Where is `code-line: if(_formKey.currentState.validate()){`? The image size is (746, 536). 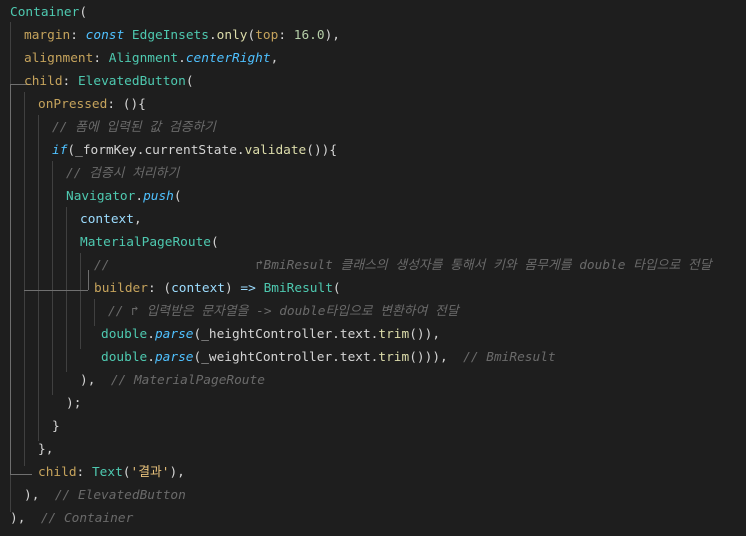
code-line: if(_formKey.currentState.validate()){ is located at coordinates (194, 150).